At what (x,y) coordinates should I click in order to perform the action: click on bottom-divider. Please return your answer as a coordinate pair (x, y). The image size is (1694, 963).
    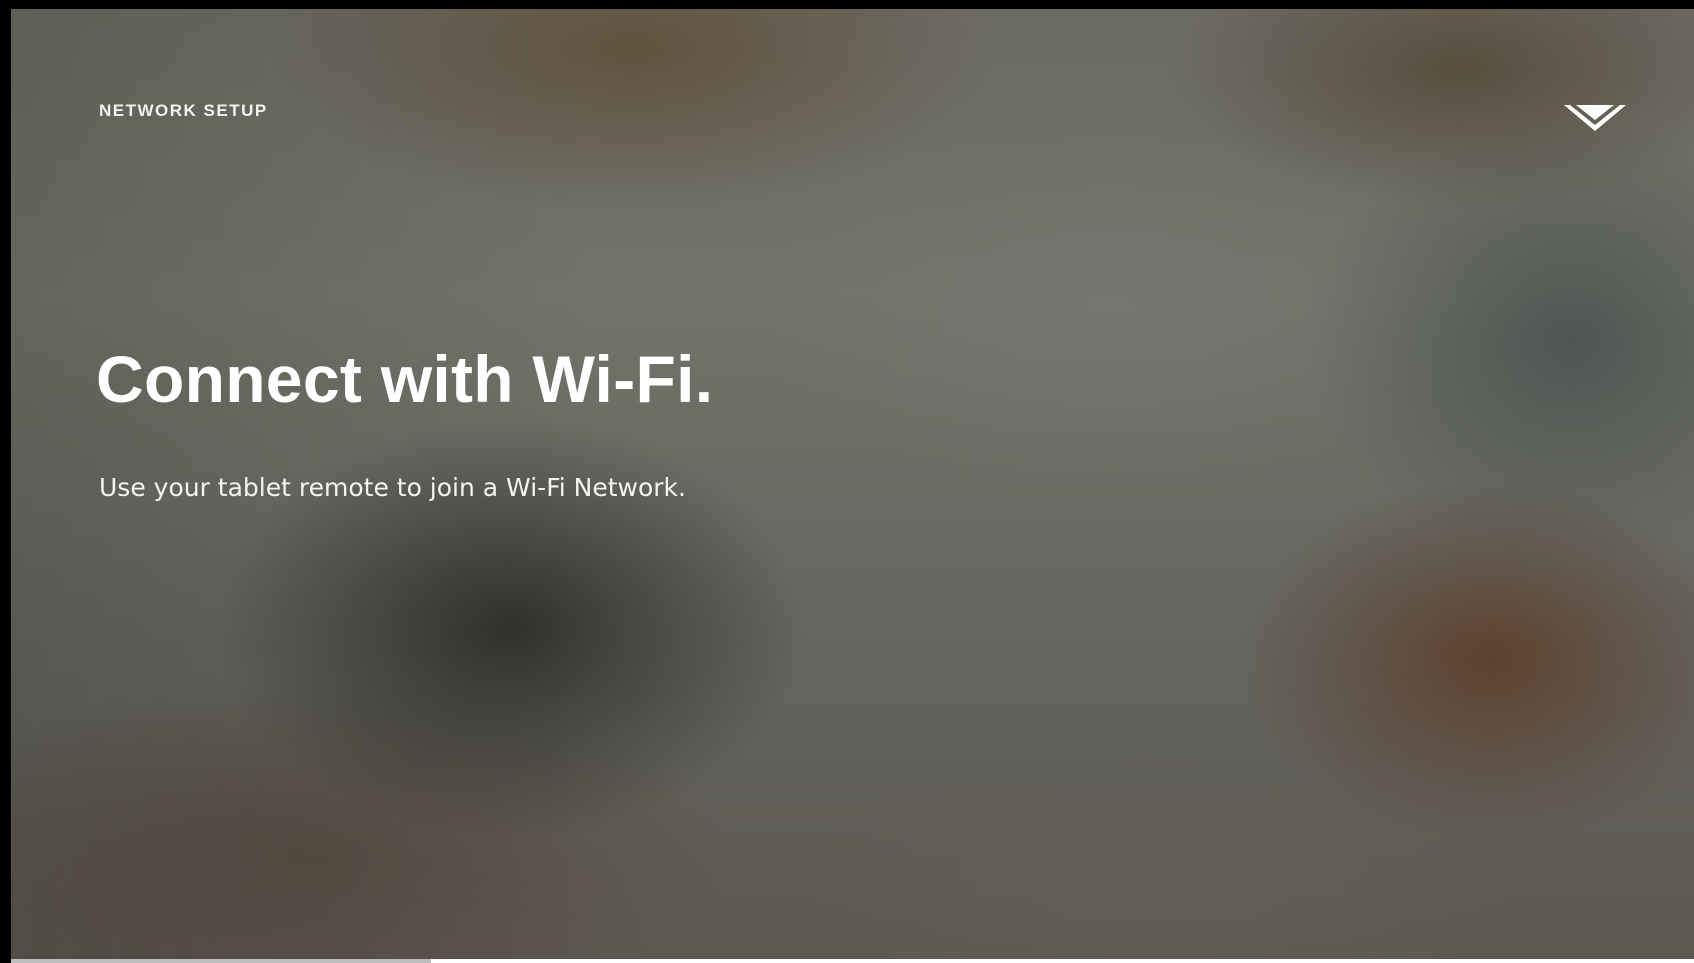
    Looking at the image, I should click on (221, 961).